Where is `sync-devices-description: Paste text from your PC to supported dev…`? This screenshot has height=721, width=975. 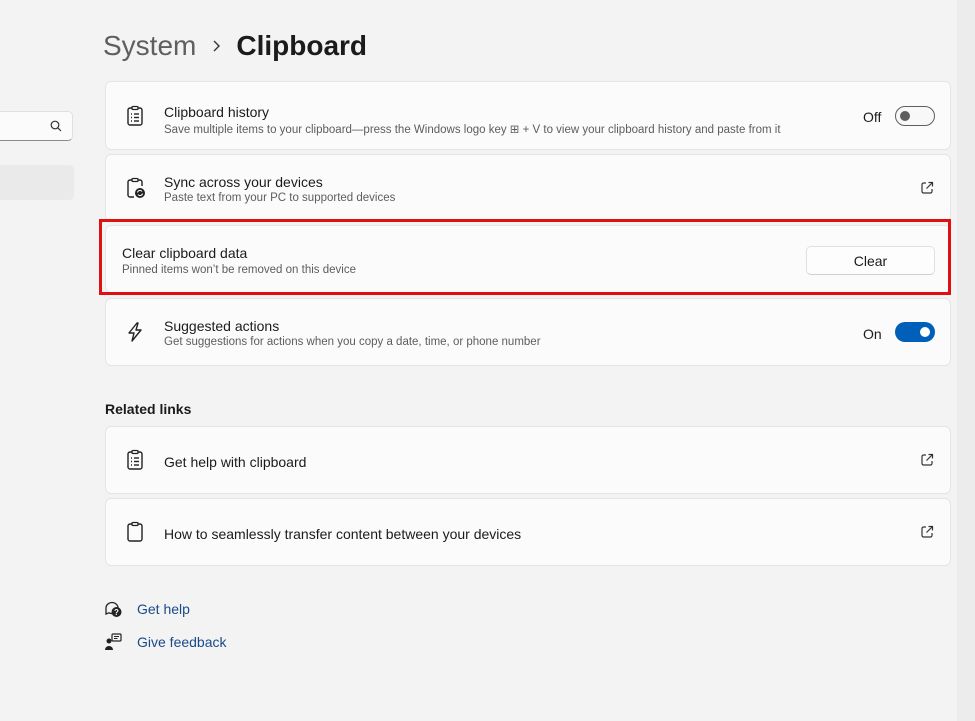
sync-devices-description: Paste text from your PC to supported dev… is located at coordinates (280, 198).